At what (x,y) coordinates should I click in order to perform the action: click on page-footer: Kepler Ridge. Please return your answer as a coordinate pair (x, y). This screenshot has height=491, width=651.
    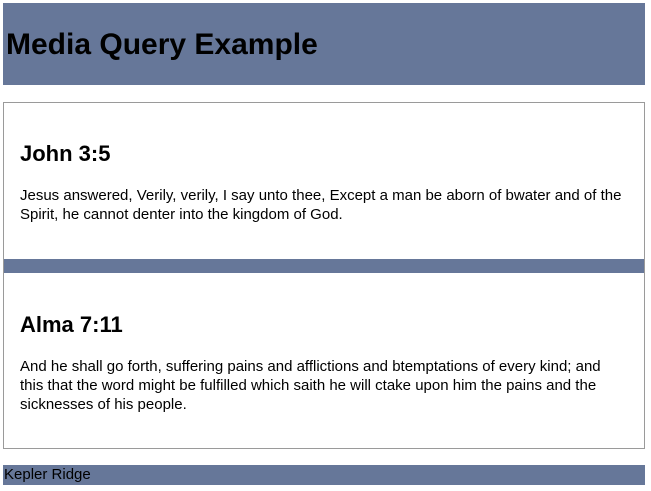
    Looking at the image, I should click on (324, 475).